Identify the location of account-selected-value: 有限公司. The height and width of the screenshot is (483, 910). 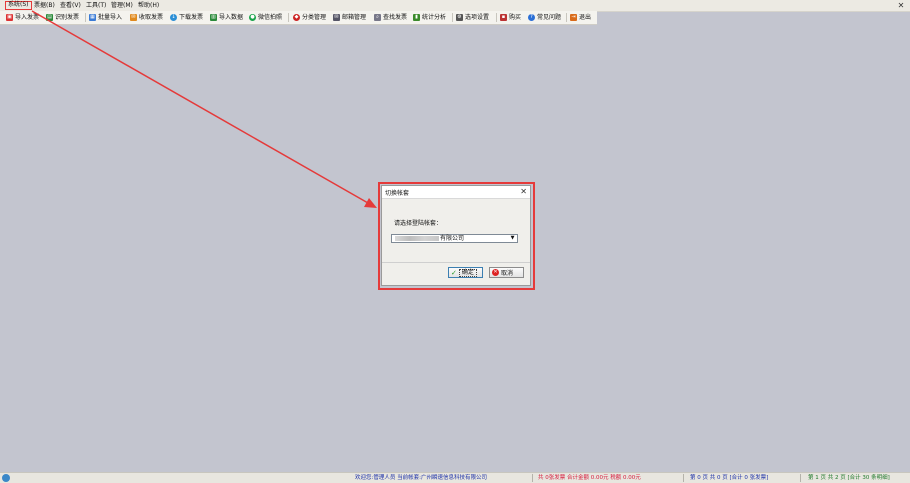
(452, 238).